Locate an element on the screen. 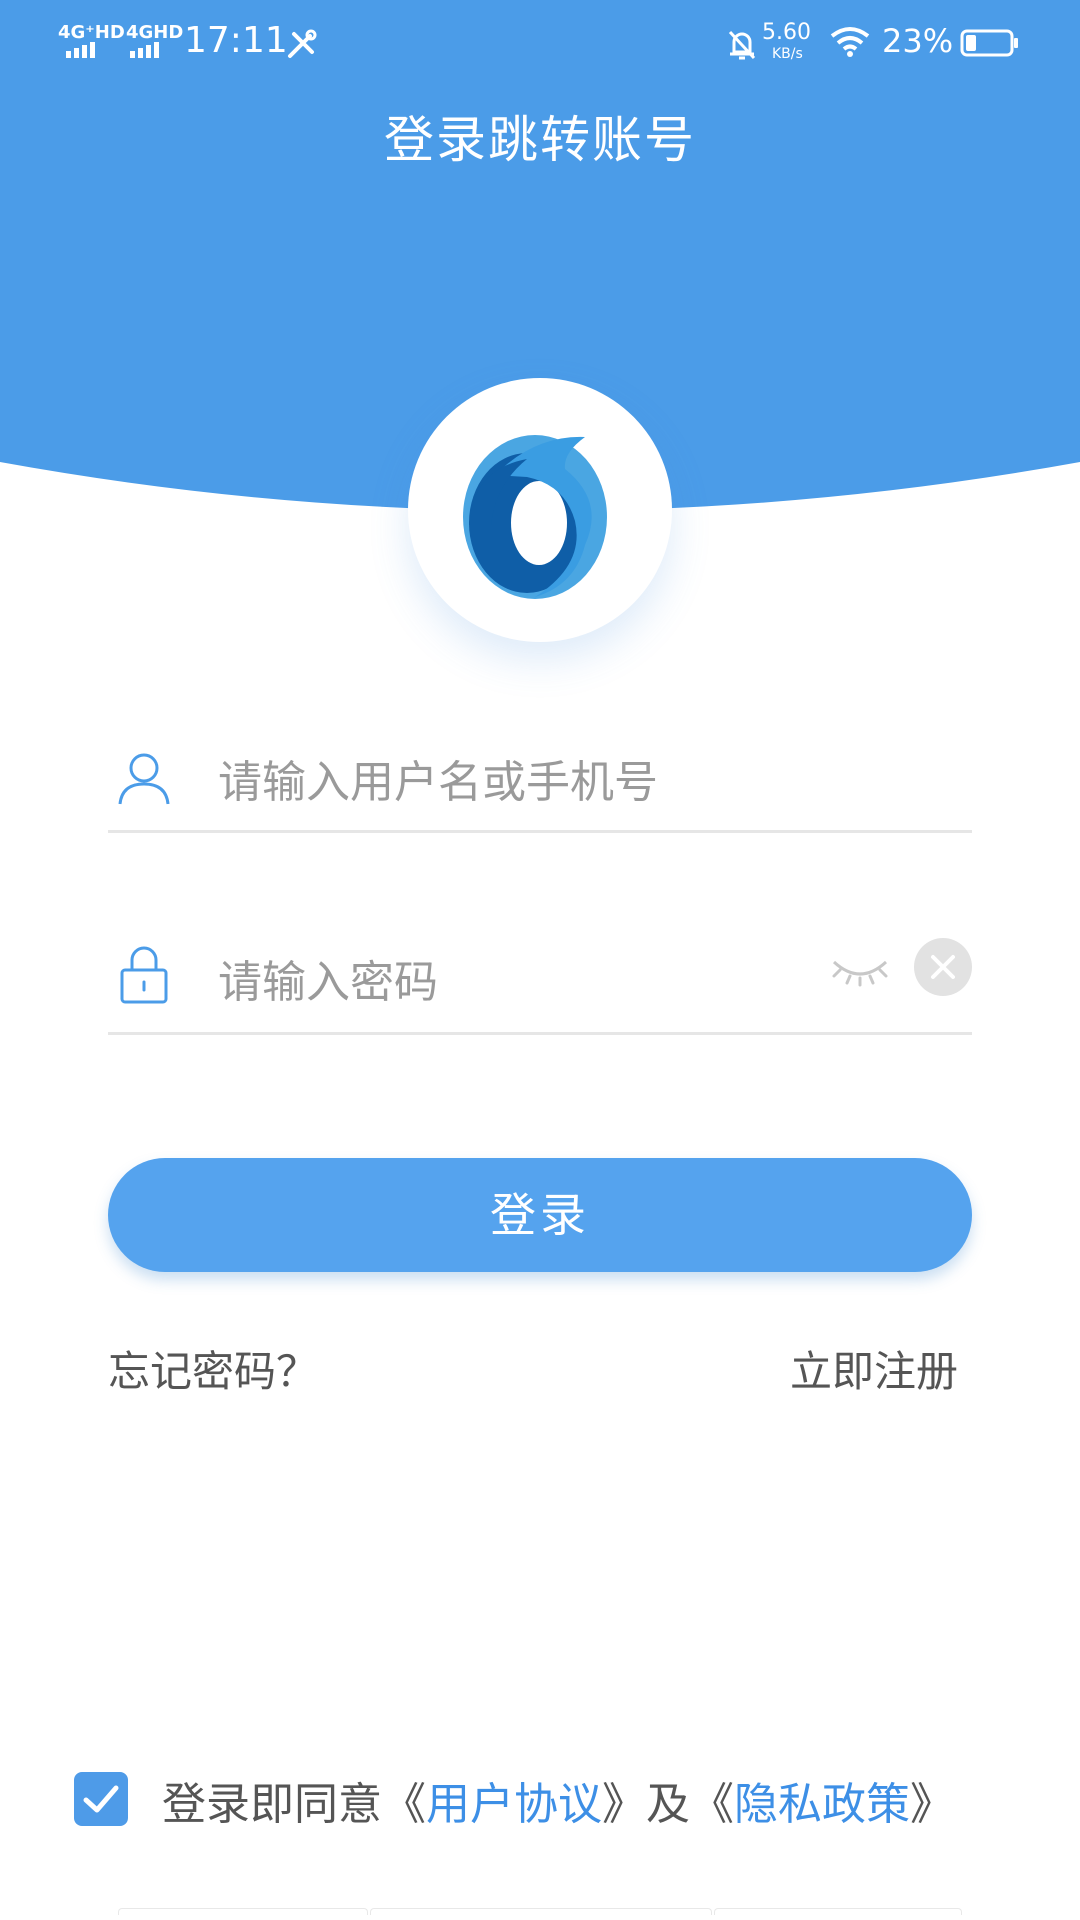  check-icon is located at coordinates (101, 1799).